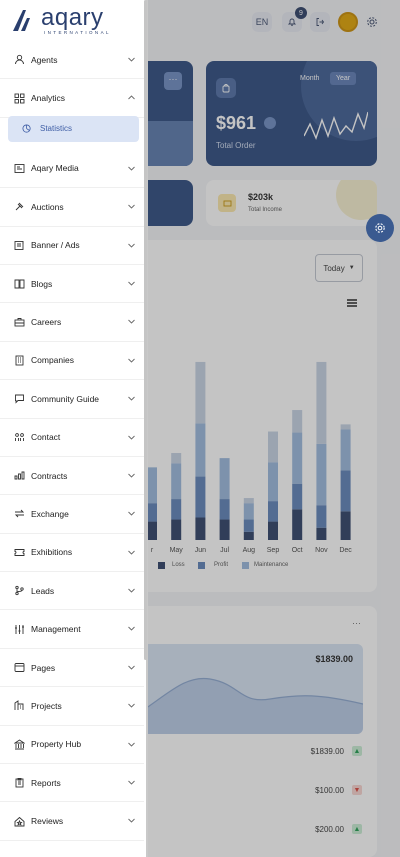  I want to click on banner-icon, so click(19, 245).